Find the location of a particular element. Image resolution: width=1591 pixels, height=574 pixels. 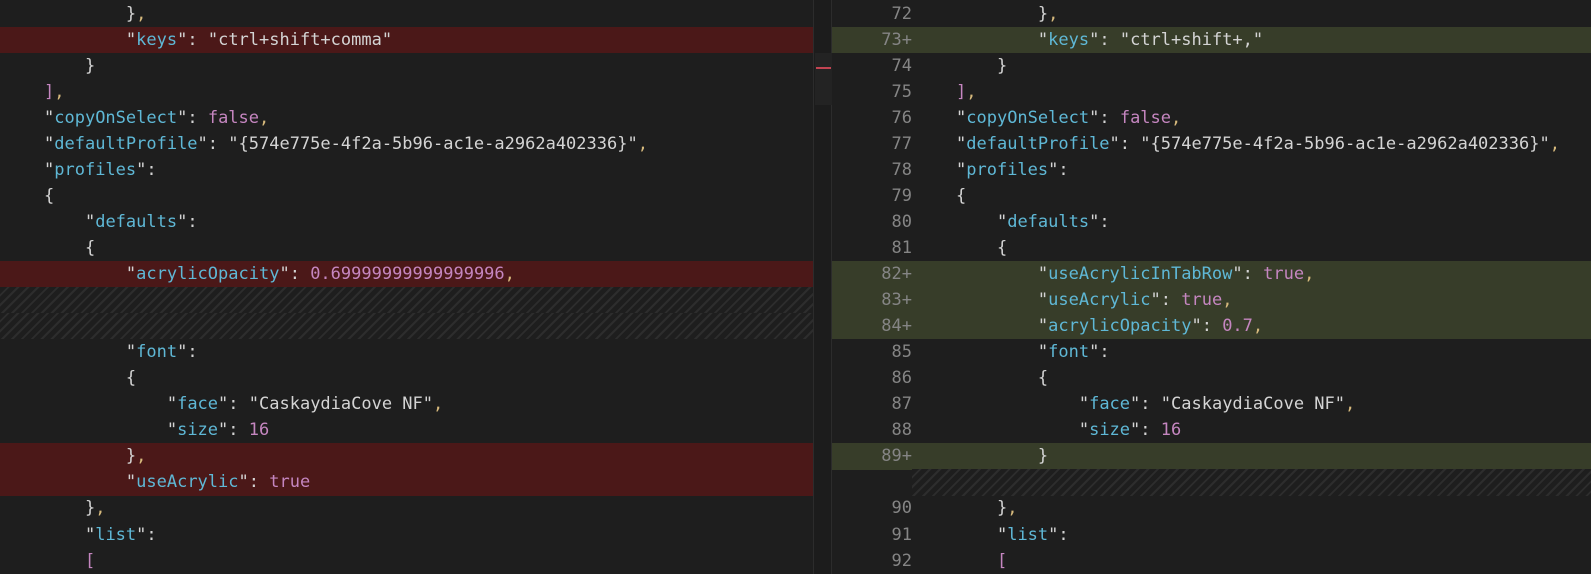

code-line: "size": 16 is located at coordinates (415, 430).